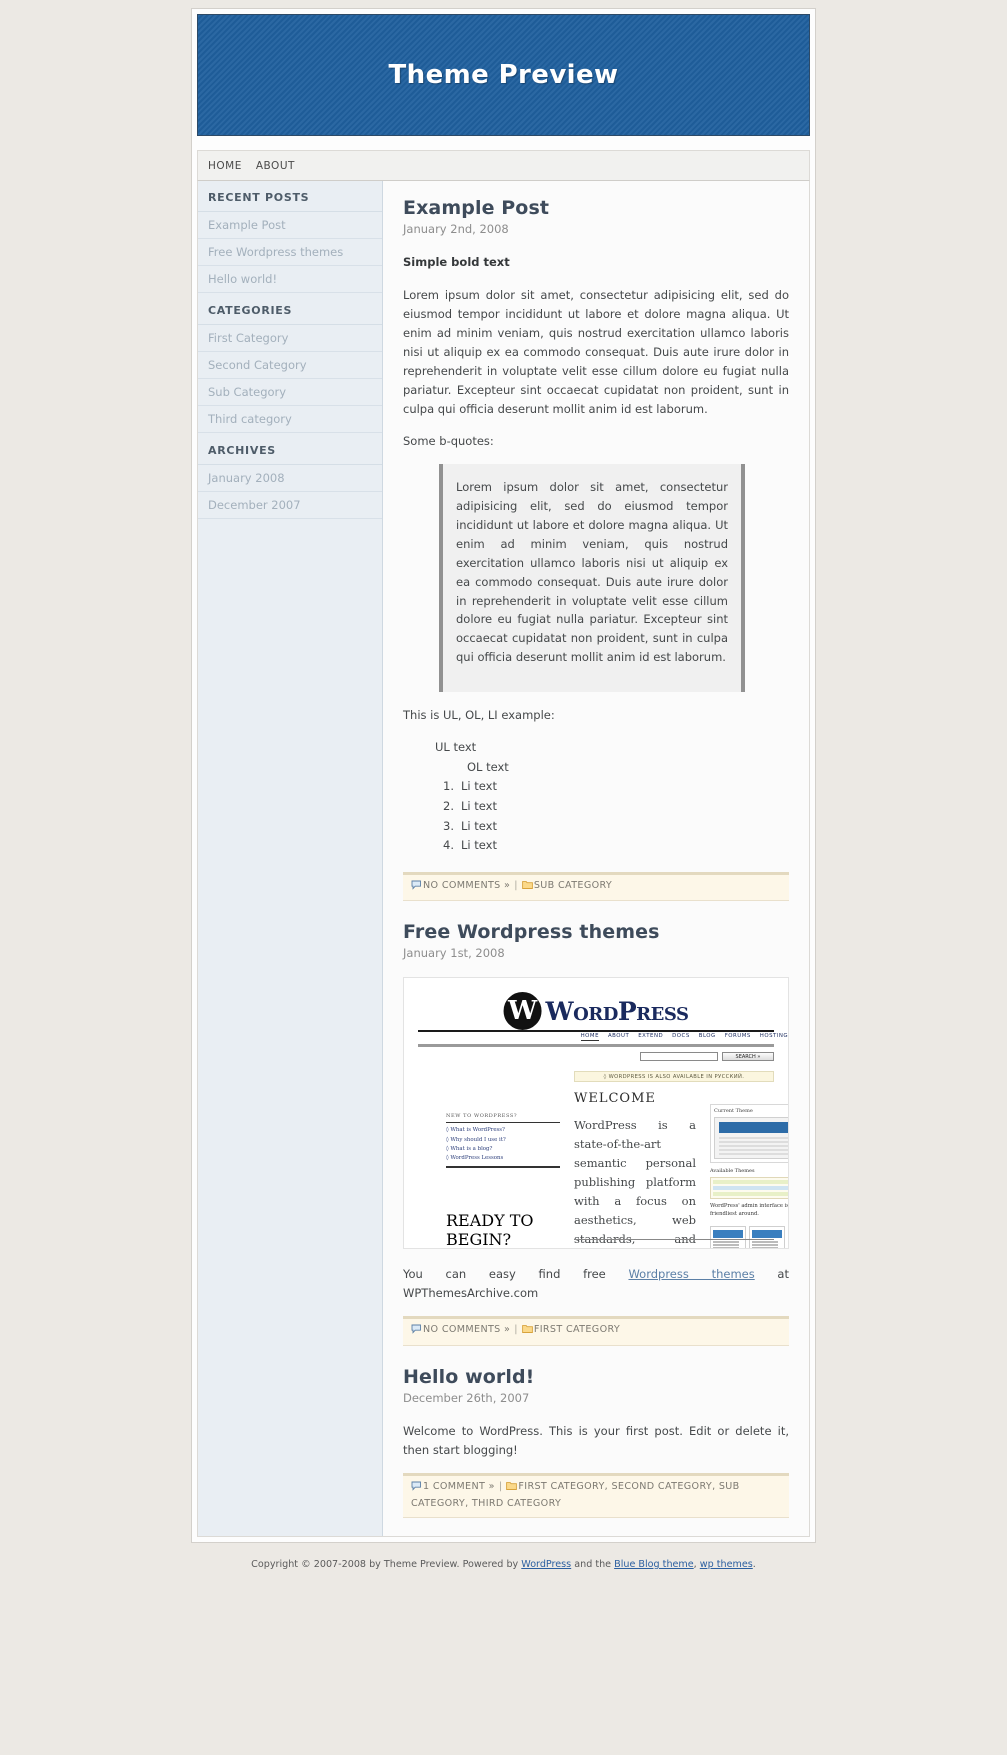  Describe the element at coordinates (466, 1398) in the screenshot. I see `post-date: December 26th, 2007` at that location.